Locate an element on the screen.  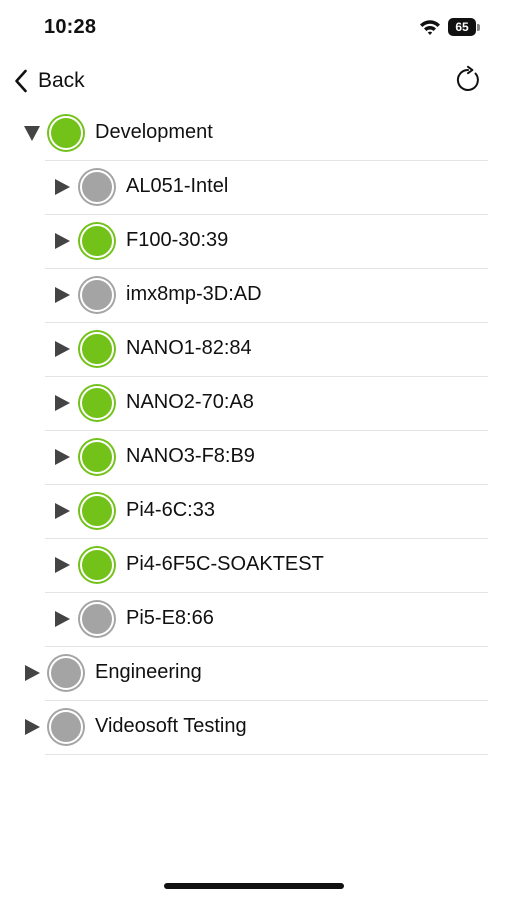
tree-device-row: Pi5-E8:66 is located at coordinates (253, 619).